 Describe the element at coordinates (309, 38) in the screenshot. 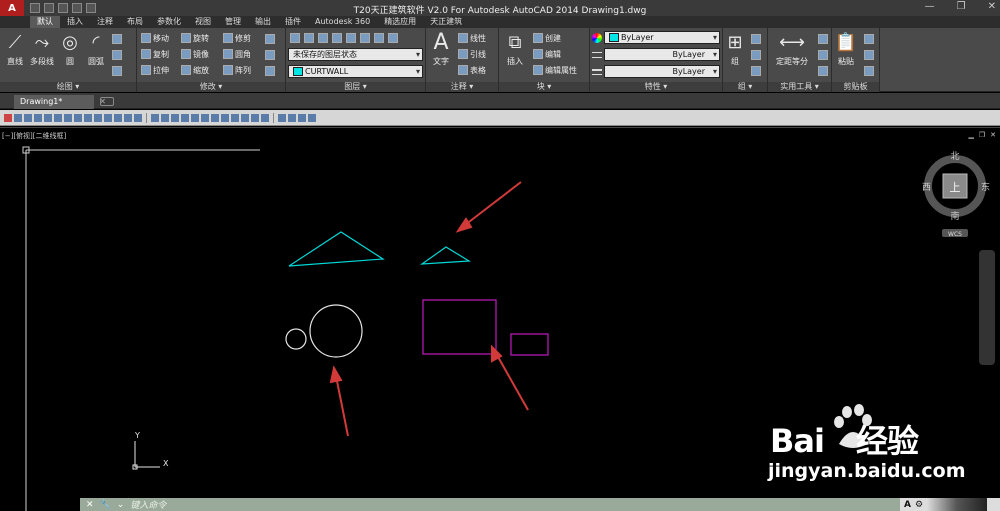

I see `layer-off-icon` at that location.